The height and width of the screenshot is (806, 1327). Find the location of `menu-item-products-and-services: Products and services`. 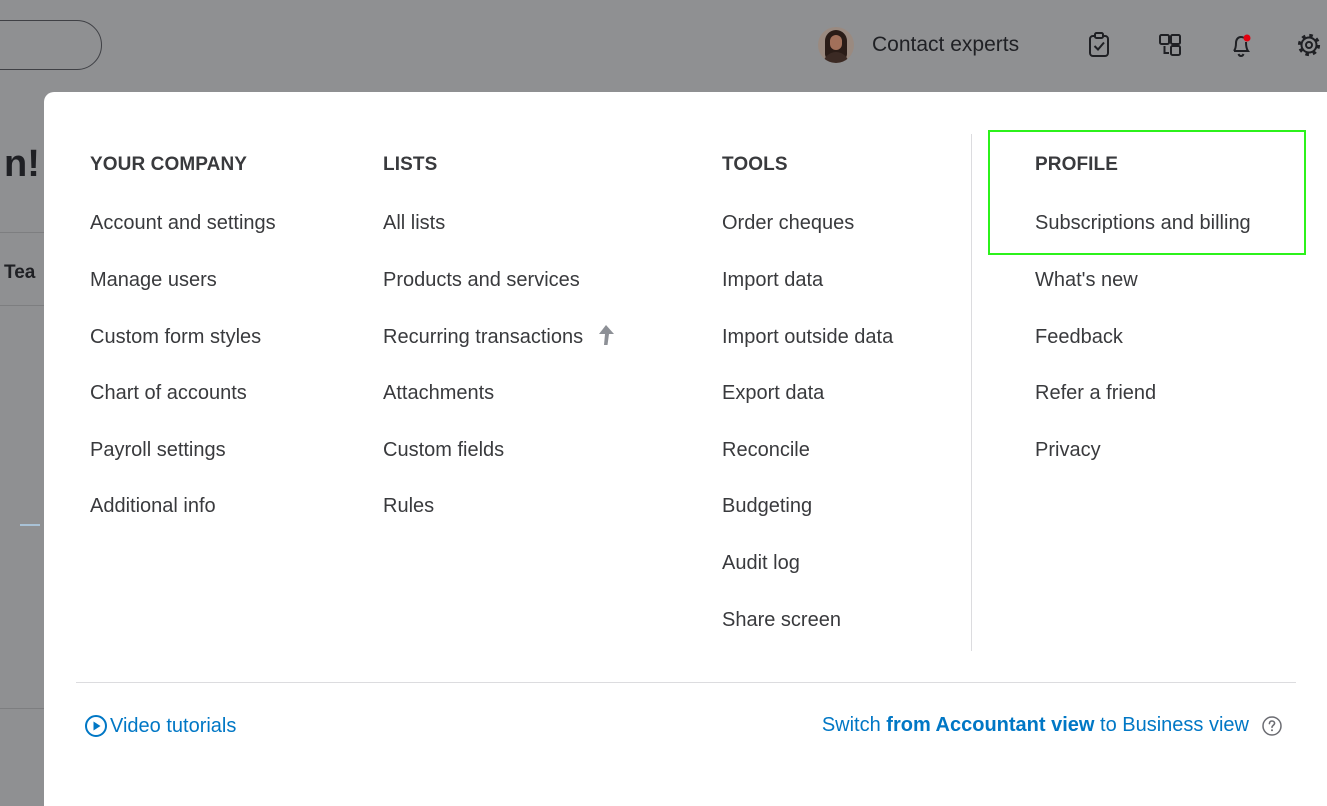

menu-item-products-and-services: Products and services is located at coordinates (481, 280).